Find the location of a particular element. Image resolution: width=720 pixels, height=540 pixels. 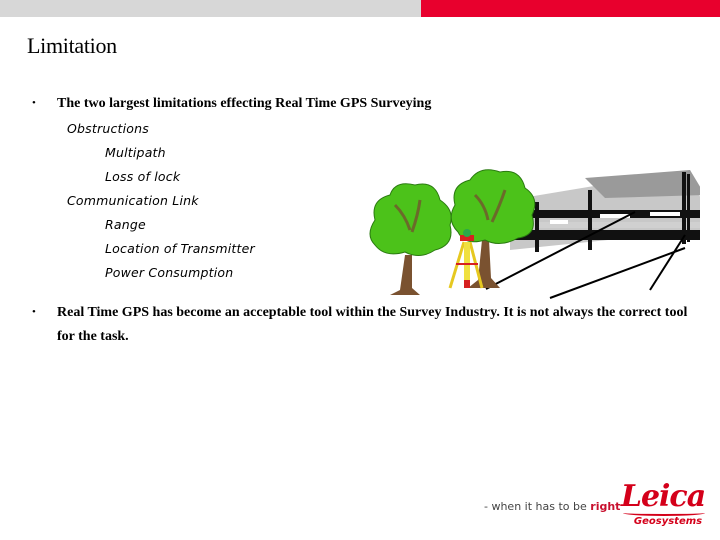

sub-sub-item-multipath: Multipath is located at coordinates (135, 152).